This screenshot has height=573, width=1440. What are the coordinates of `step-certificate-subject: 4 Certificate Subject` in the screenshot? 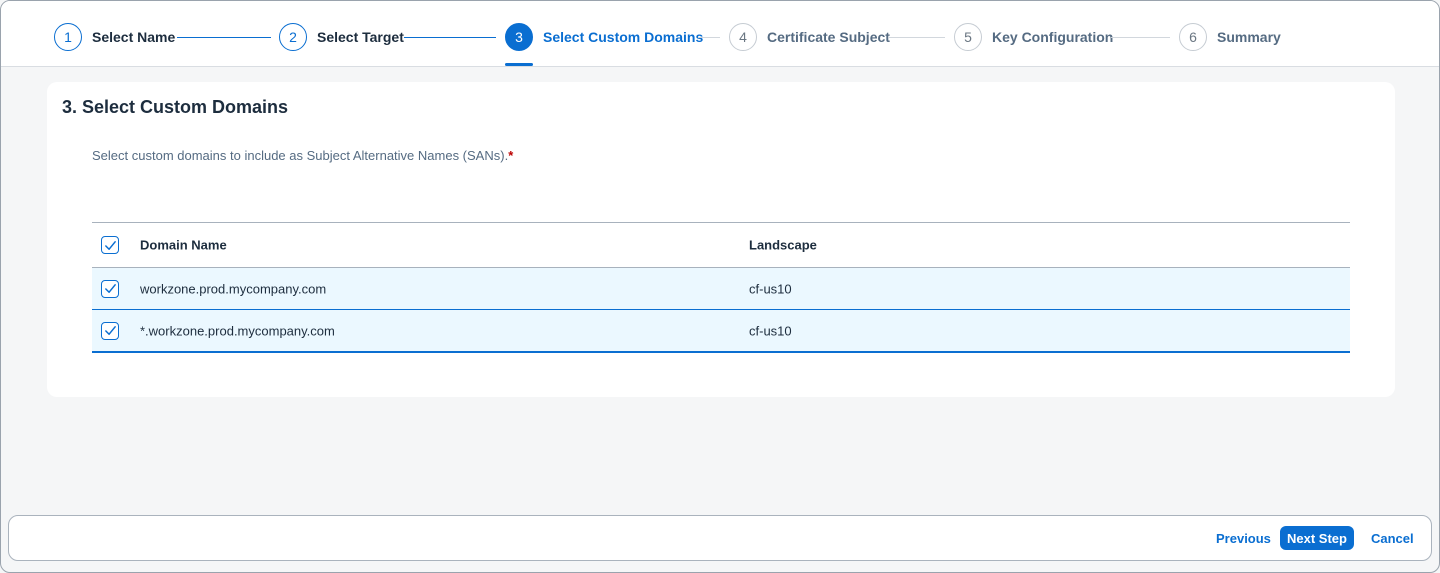 It's located at (809, 37).